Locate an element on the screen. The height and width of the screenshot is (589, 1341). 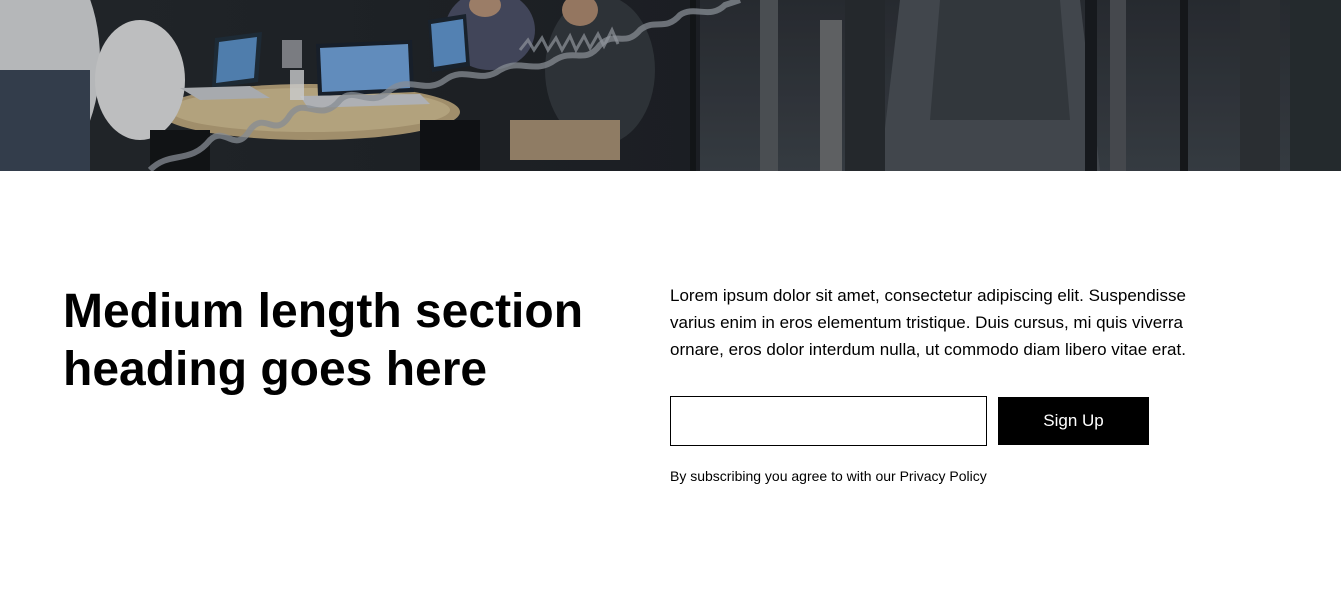
privacy-policy-link: Privacy Policy is located at coordinates (943, 476).